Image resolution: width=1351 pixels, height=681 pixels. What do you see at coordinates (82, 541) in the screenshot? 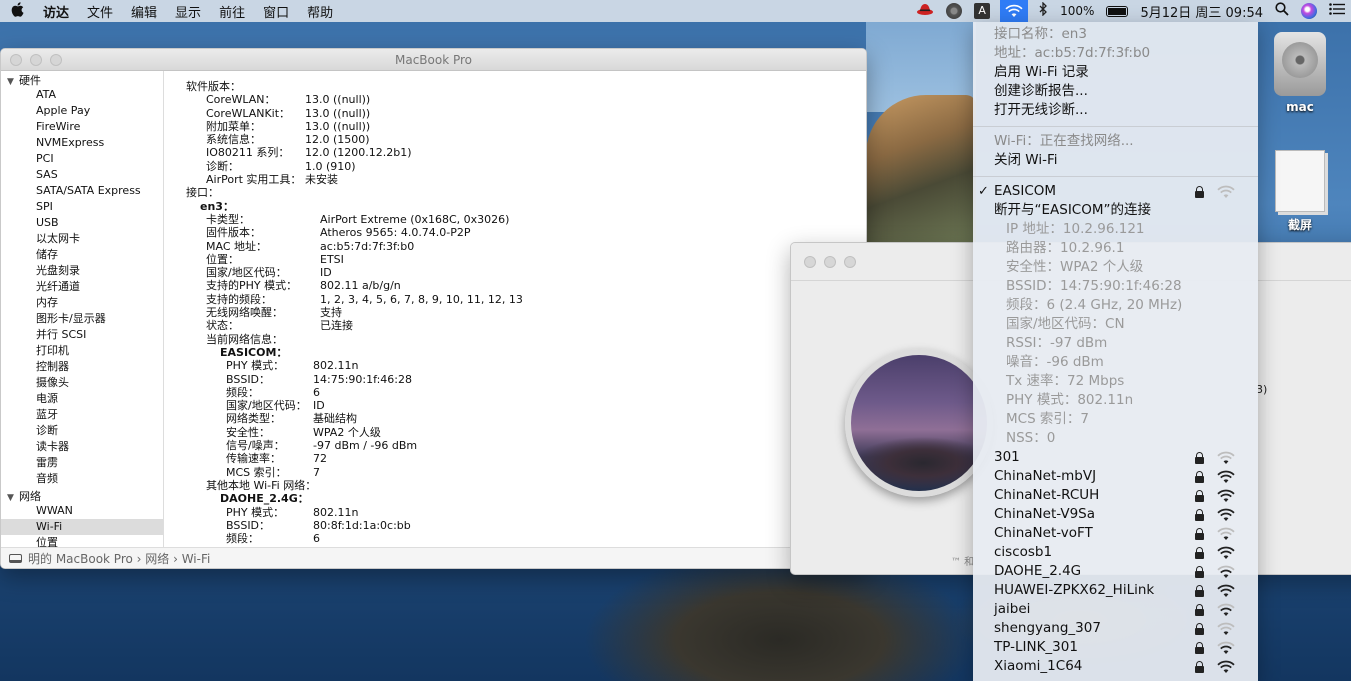
I see `sidebar-item: 位置` at bounding box center [82, 541].